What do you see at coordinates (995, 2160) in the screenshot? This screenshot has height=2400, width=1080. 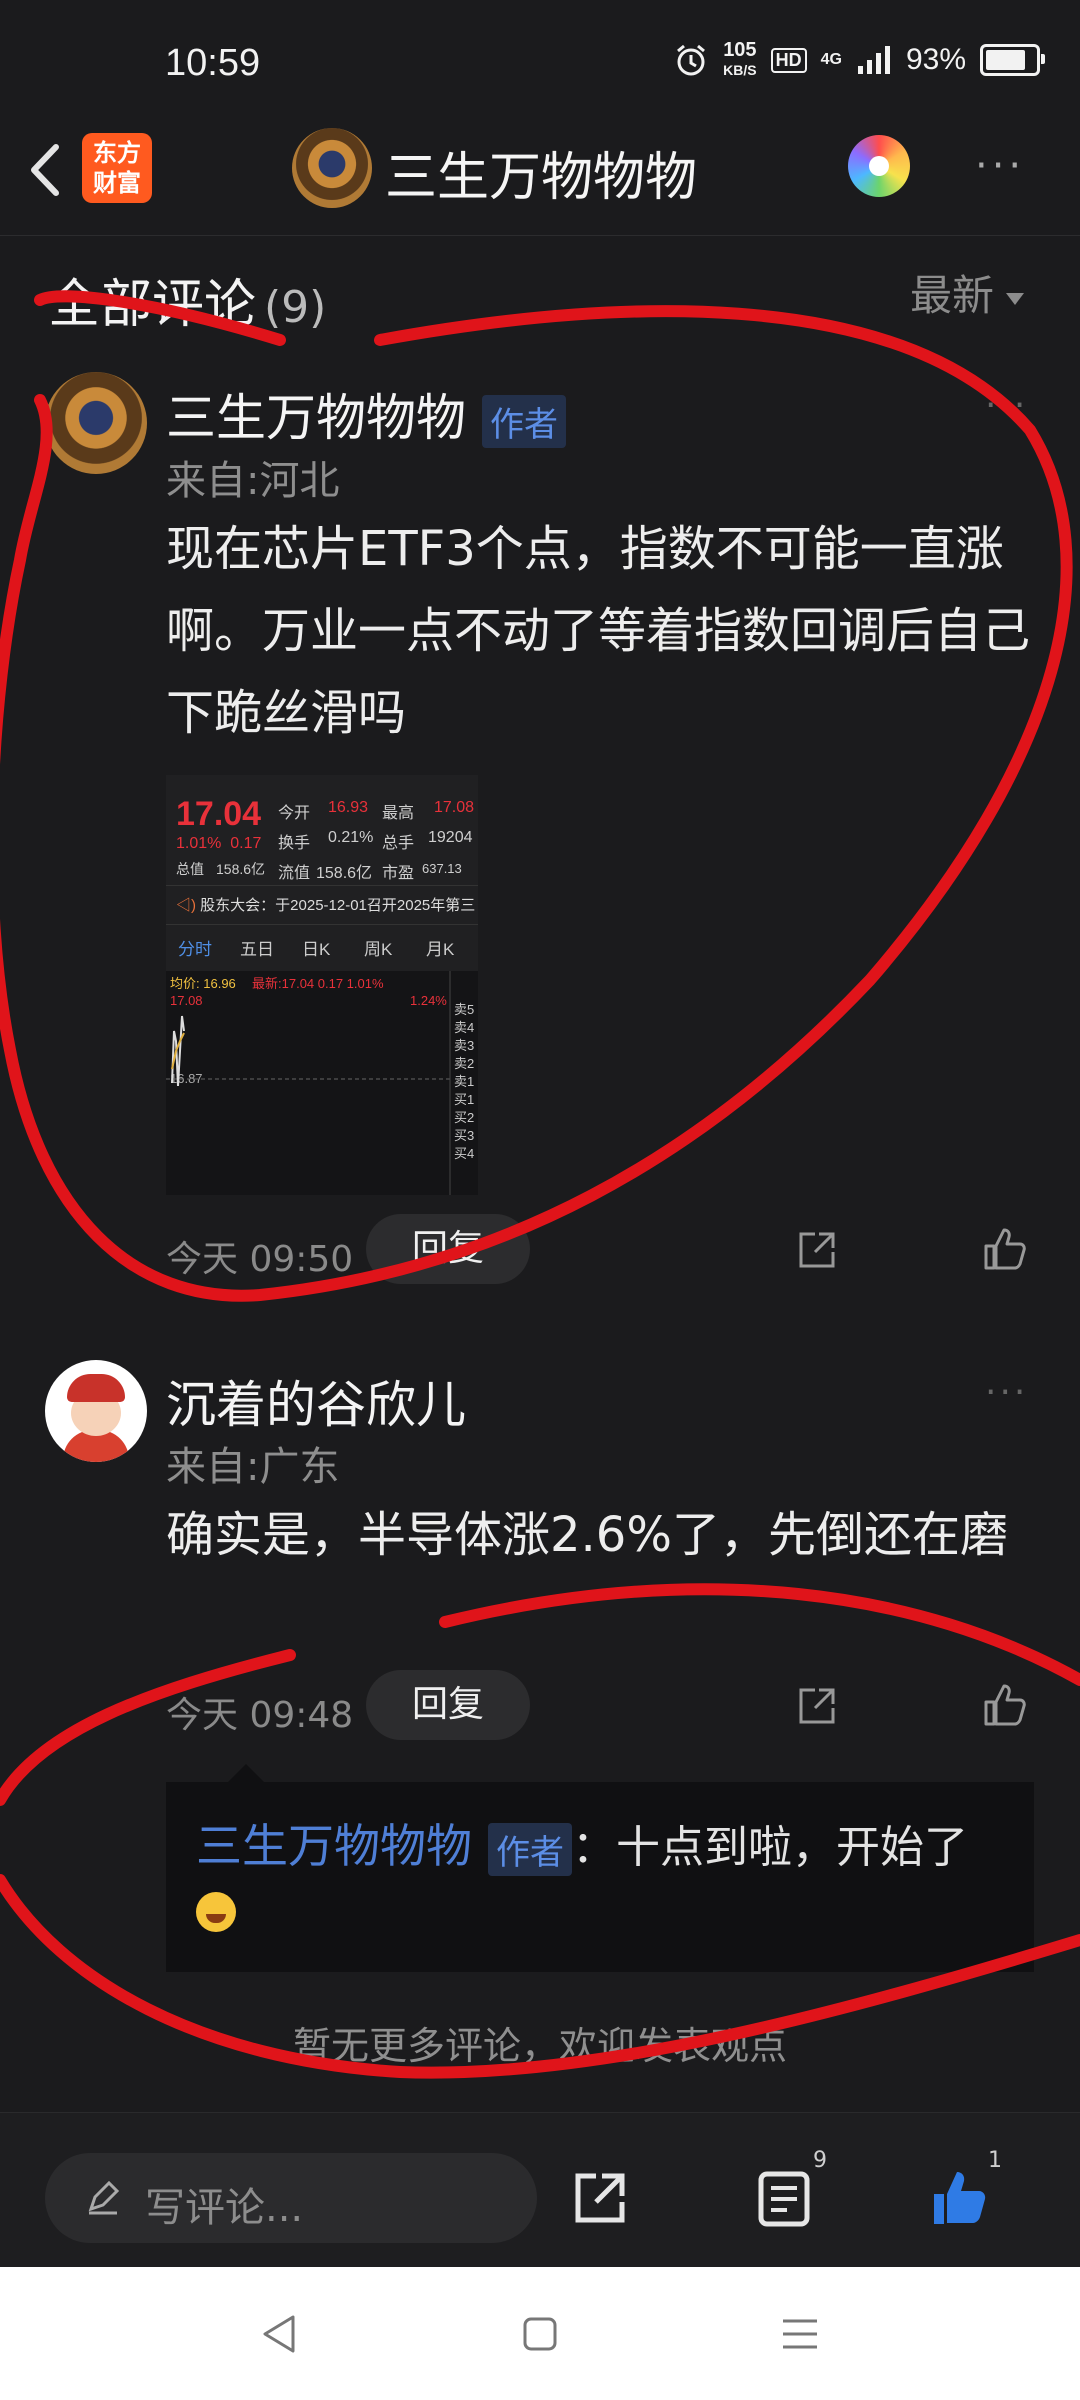 I see `likes-count-badge: 1` at bounding box center [995, 2160].